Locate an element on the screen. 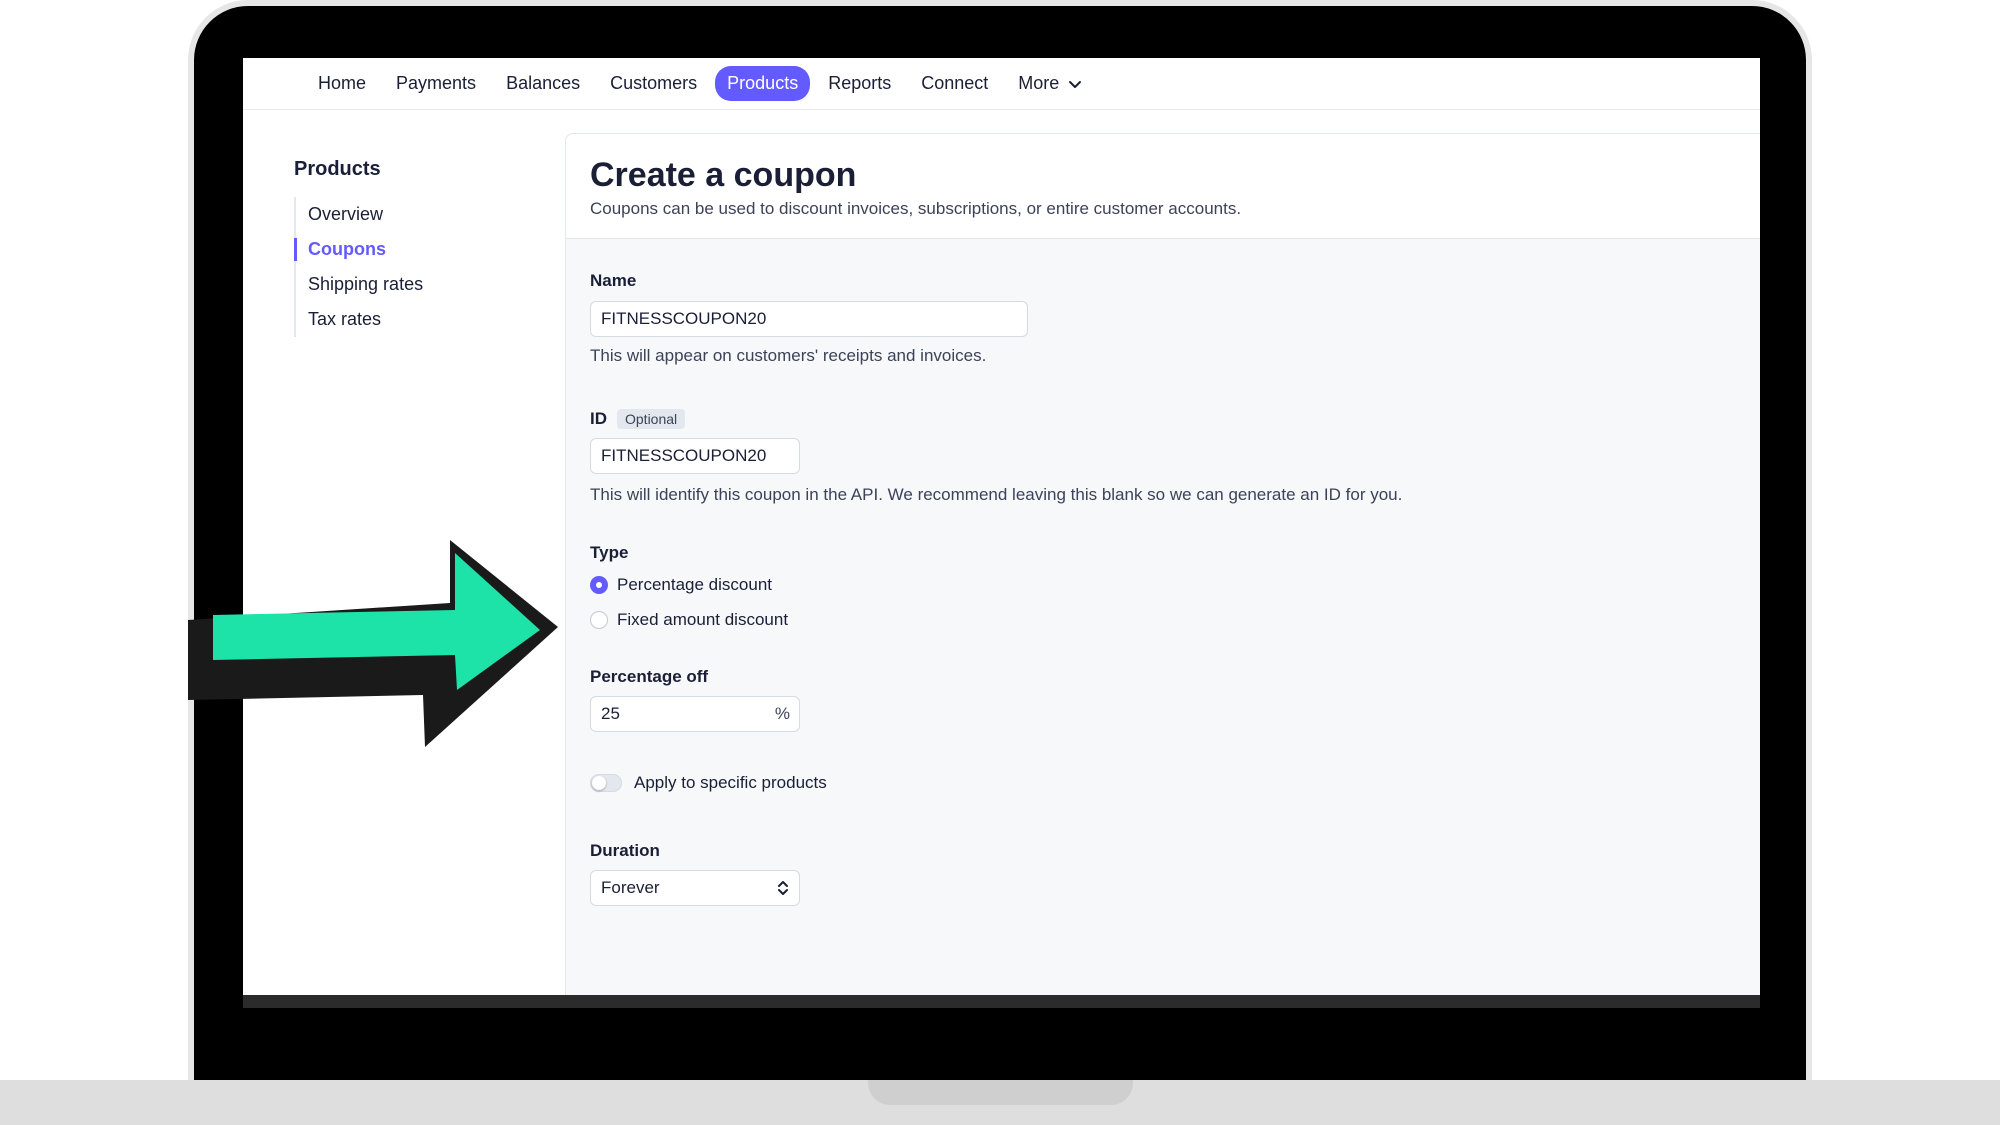  select-updown-icon is located at coordinates (783, 888).